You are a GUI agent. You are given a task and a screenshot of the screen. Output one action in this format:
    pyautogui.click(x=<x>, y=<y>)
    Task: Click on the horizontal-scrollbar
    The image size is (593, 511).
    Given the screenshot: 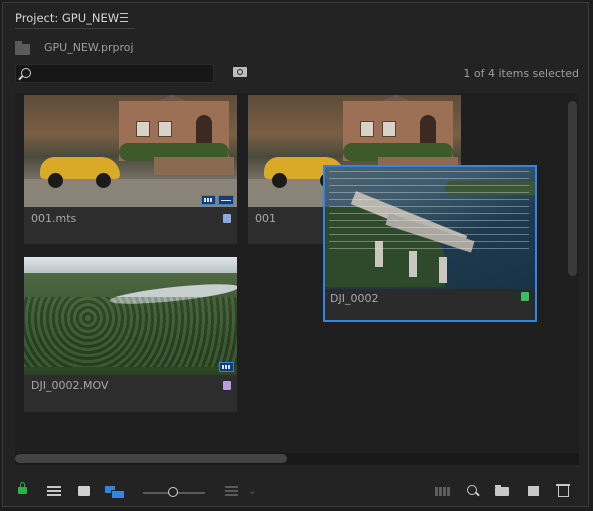 What is the action you would take?
    pyautogui.click(x=151, y=458)
    